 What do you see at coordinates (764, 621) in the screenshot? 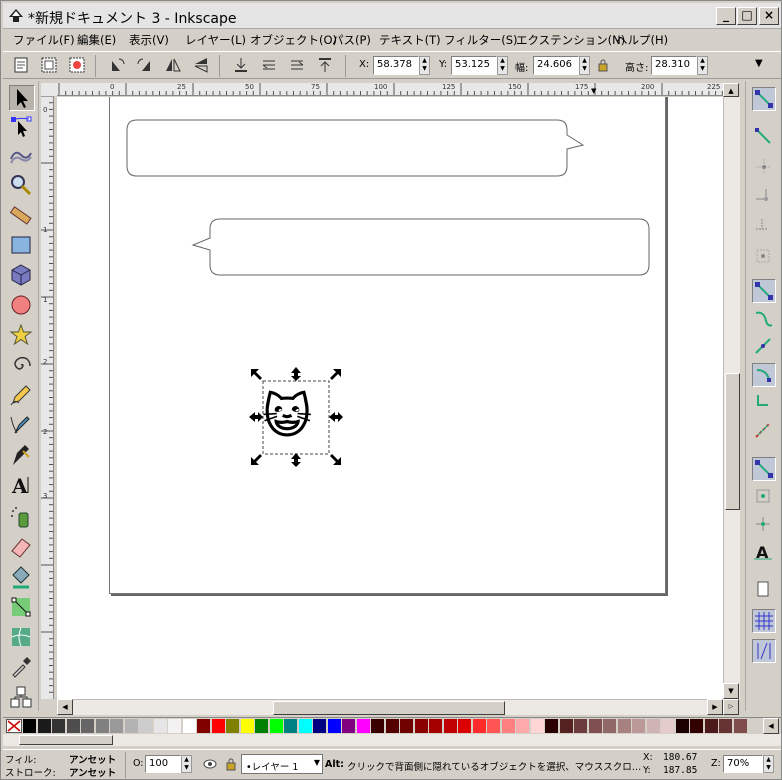
I see `snap-grid-toggle` at bounding box center [764, 621].